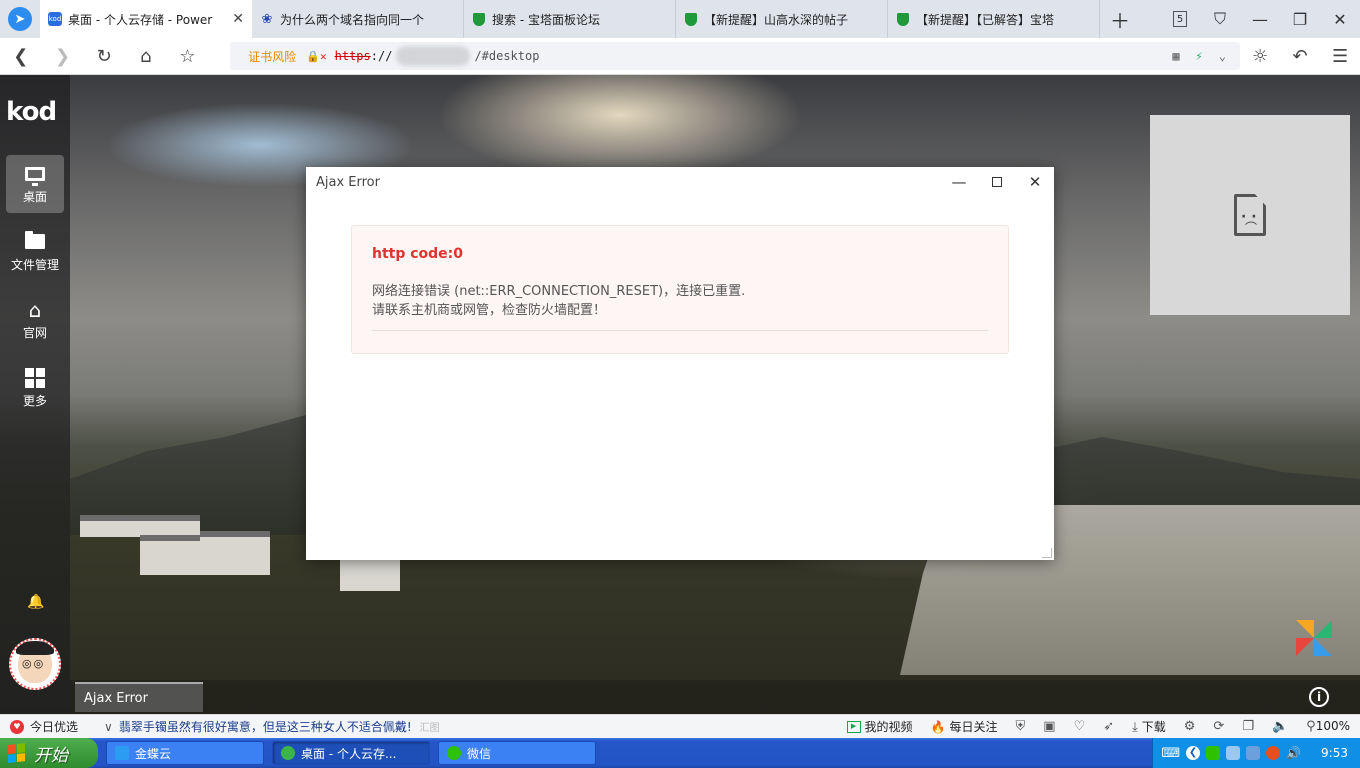  What do you see at coordinates (680, 182) in the screenshot?
I see `dialog-titlebar: Ajax Error — ✕` at bounding box center [680, 182].